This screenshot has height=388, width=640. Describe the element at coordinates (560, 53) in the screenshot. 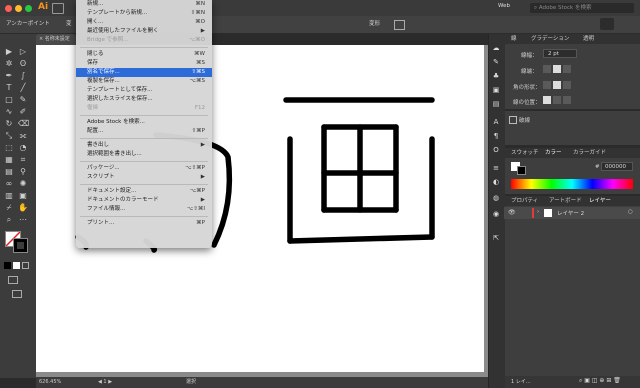

I see `stroke-weight-input: 2 pt` at that location.